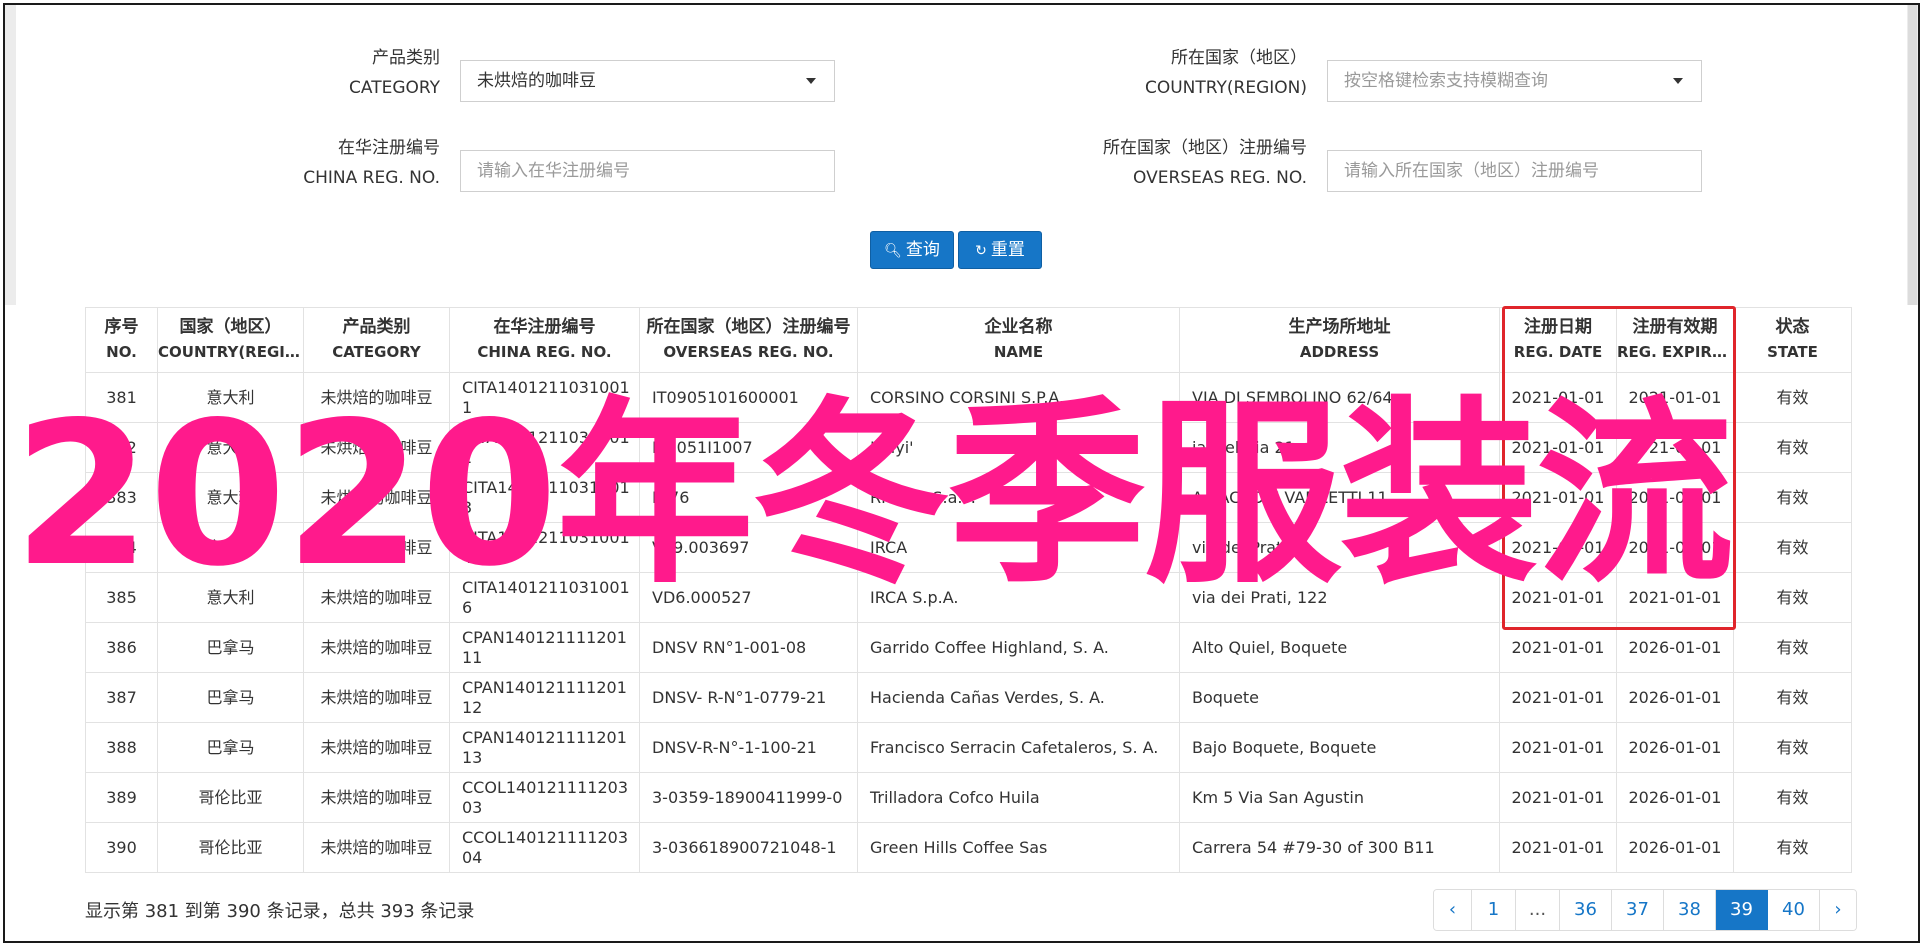 This screenshot has height=950, width=1927. Describe the element at coordinates (1690, 910) in the screenshot. I see `pagination-page-38: 38` at that location.